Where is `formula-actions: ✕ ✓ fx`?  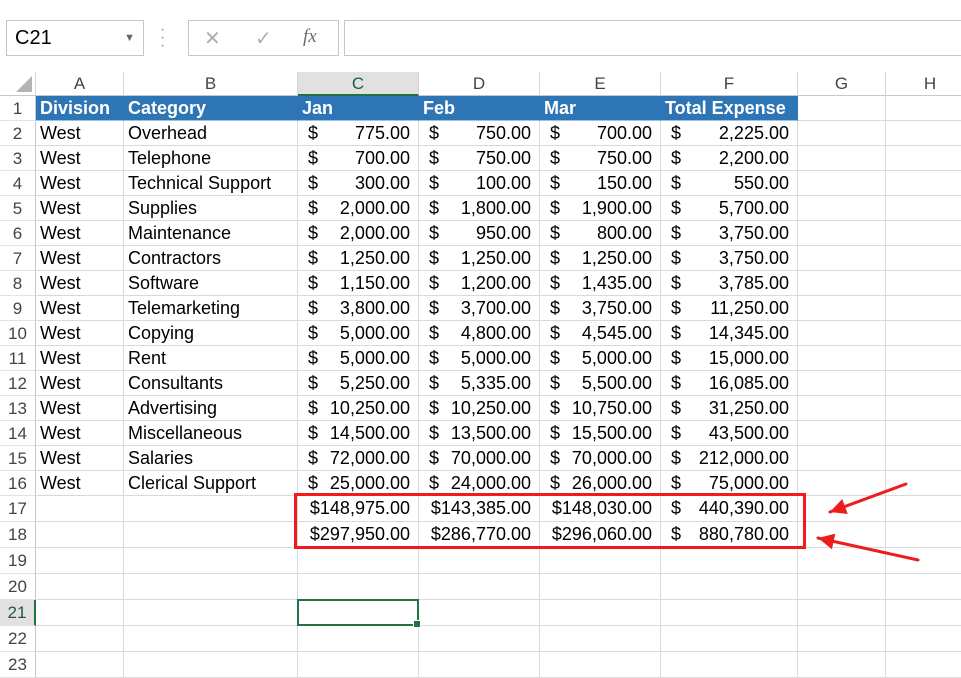
formula-actions: ✕ ✓ fx is located at coordinates (263, 38).